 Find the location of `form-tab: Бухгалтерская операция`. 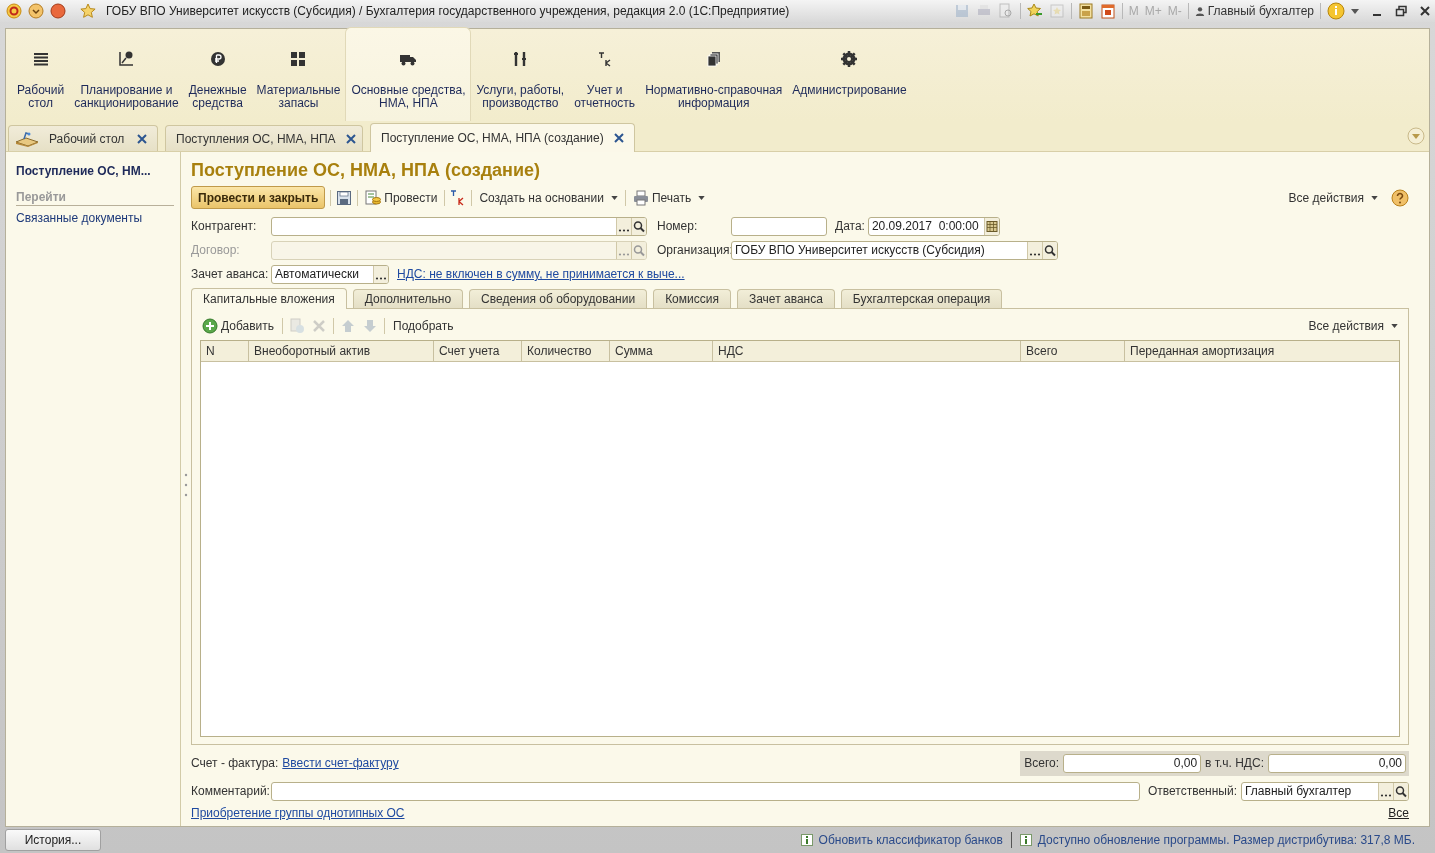

form-tab: Бухгалтерская операция is located at coordinates (921, 299).